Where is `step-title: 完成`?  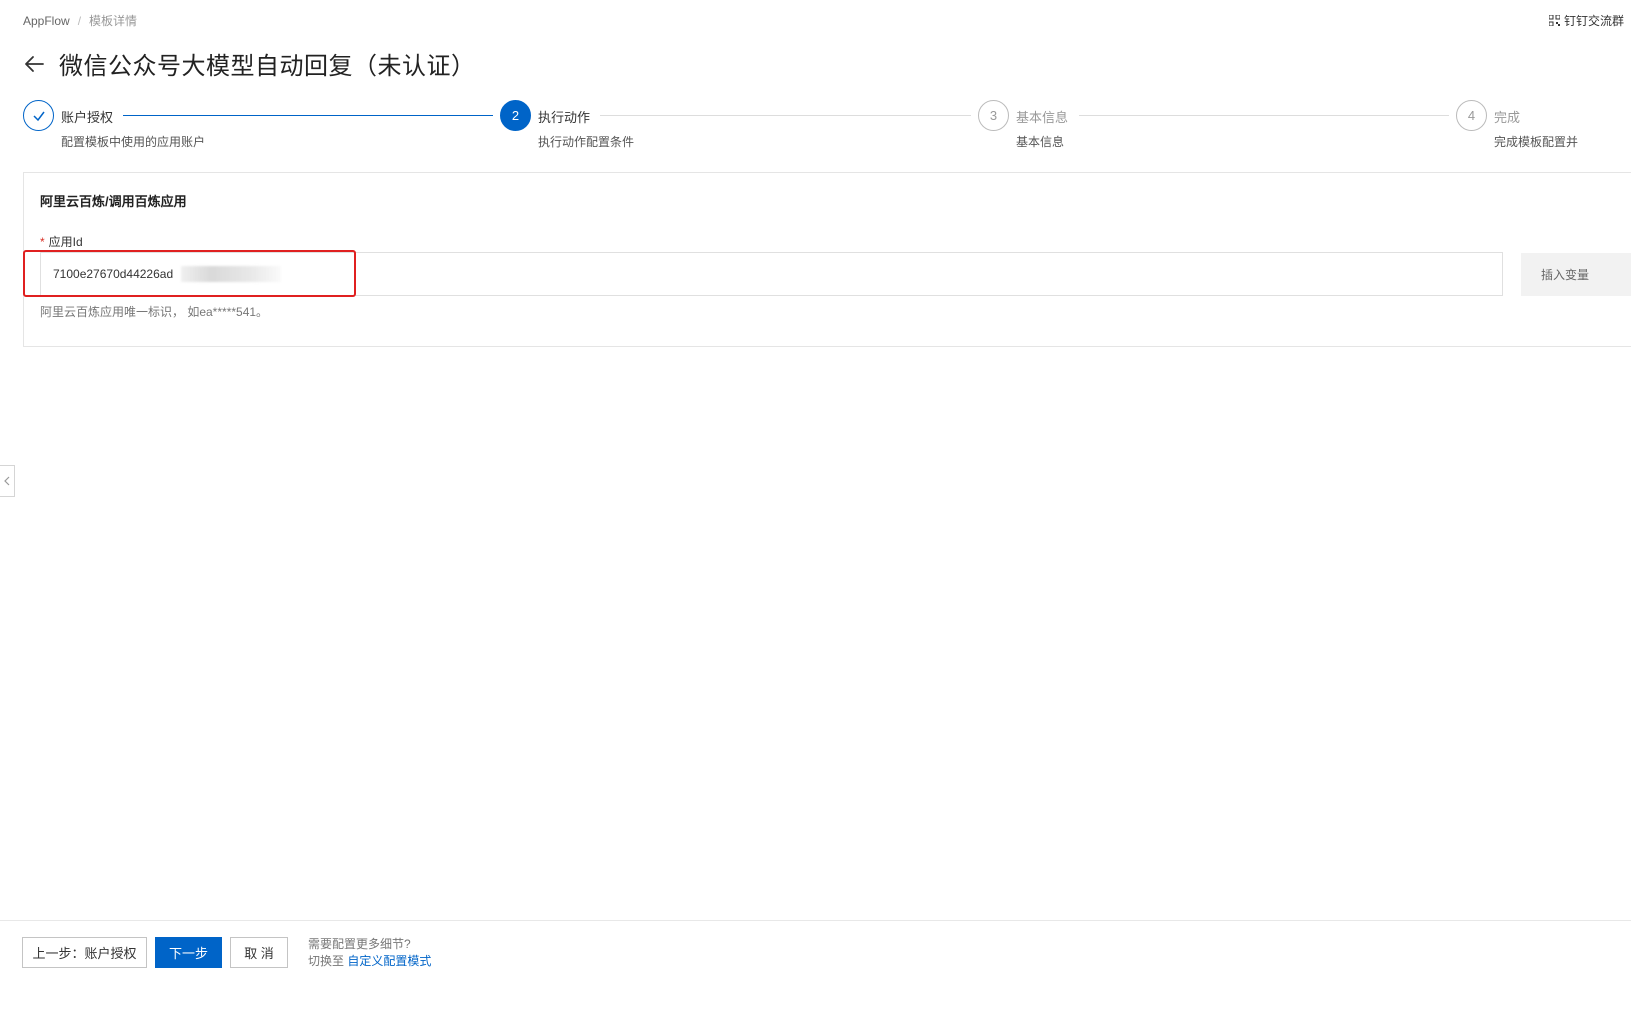
step-title: 完成 is located at coordinates (1507, 117).